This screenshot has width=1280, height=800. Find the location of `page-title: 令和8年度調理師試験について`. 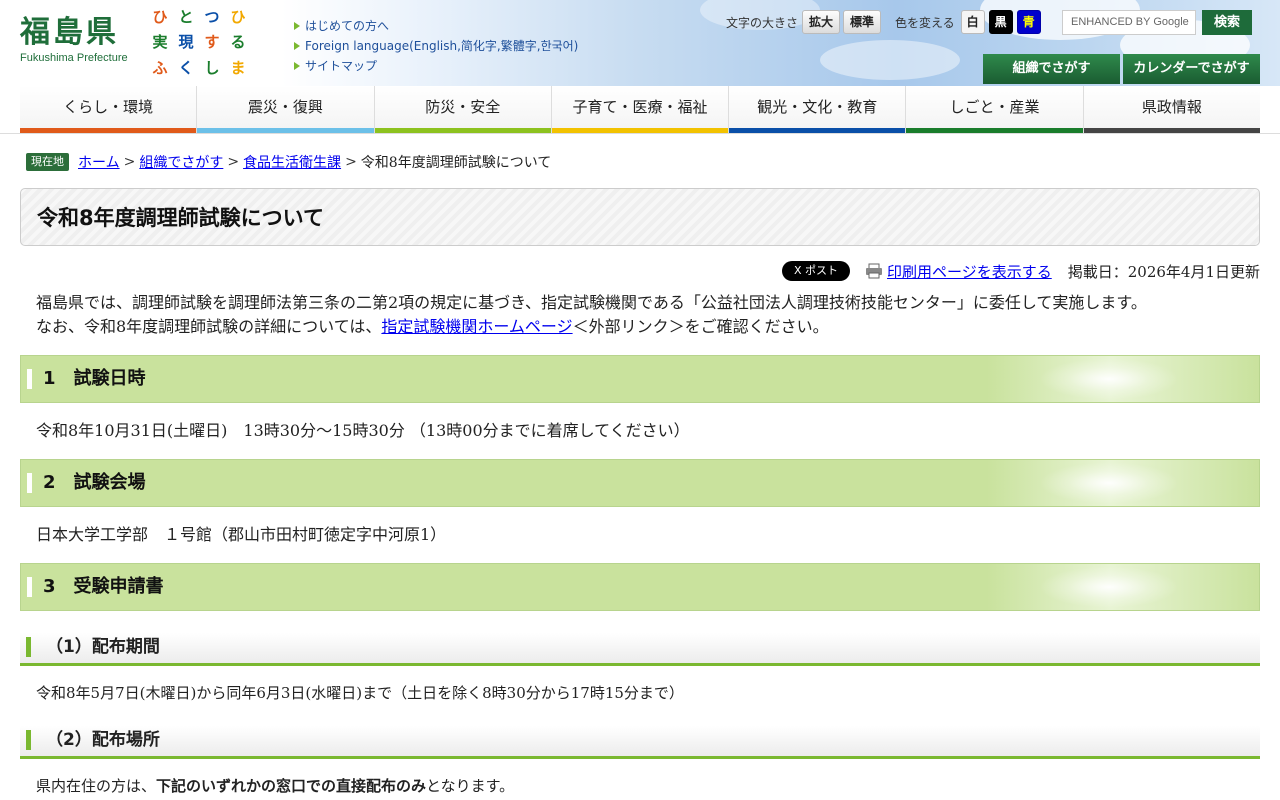

page-title: 令和8年度調理師試験について is located at coordinates (640, 217).